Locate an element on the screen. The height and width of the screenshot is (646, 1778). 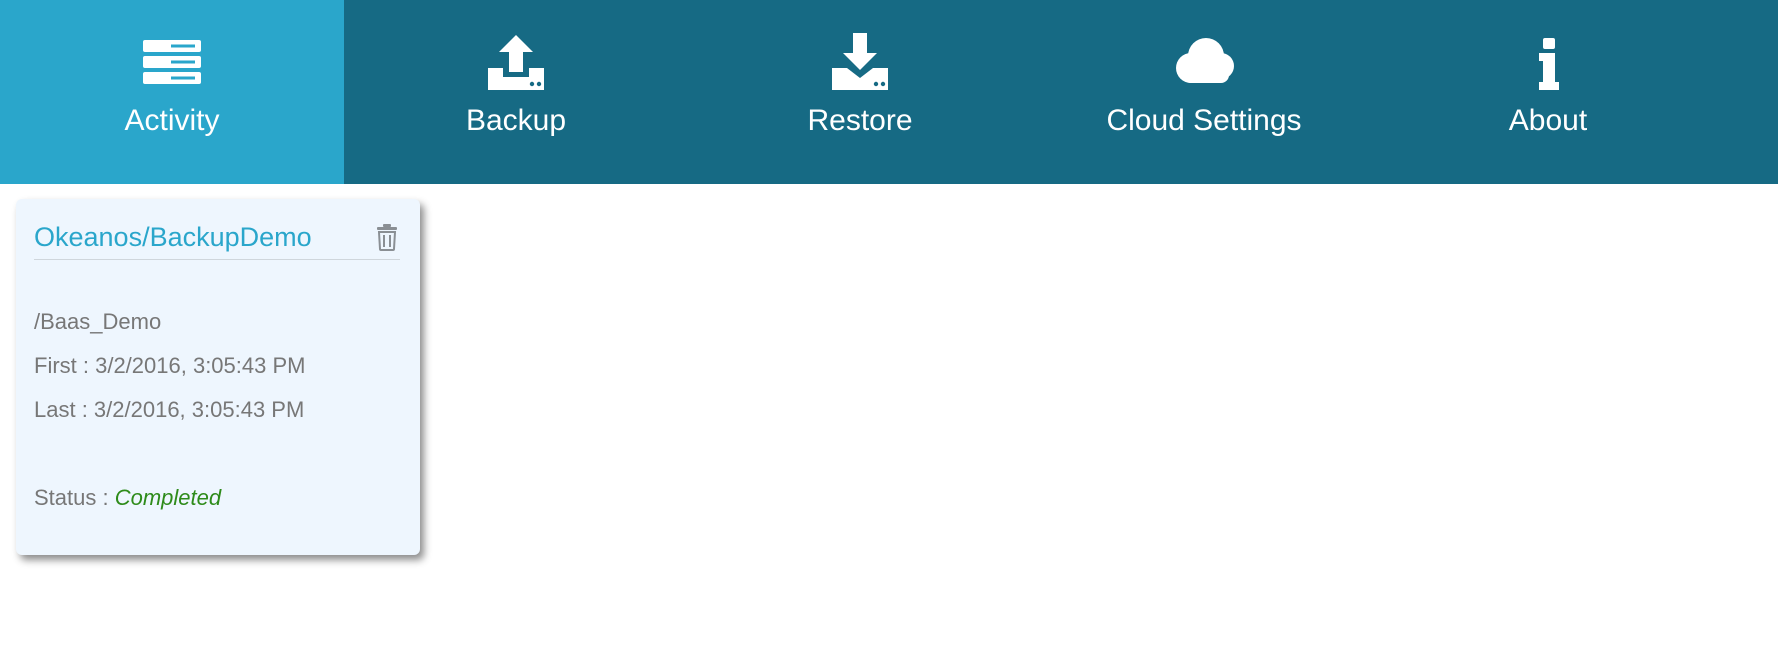
server-list-icon is located at coordinates (172, 62).